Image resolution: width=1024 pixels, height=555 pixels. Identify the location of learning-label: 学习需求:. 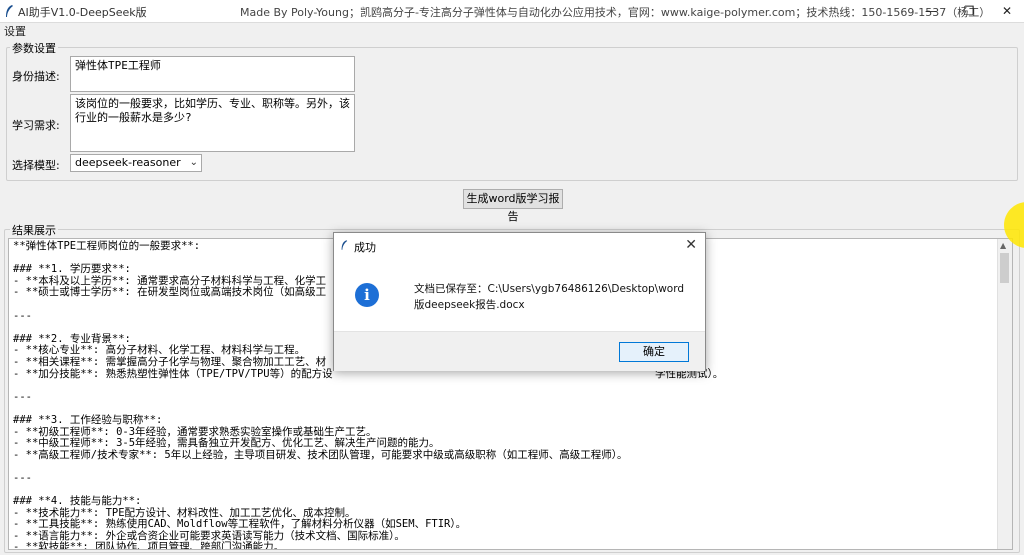
(36, 125).